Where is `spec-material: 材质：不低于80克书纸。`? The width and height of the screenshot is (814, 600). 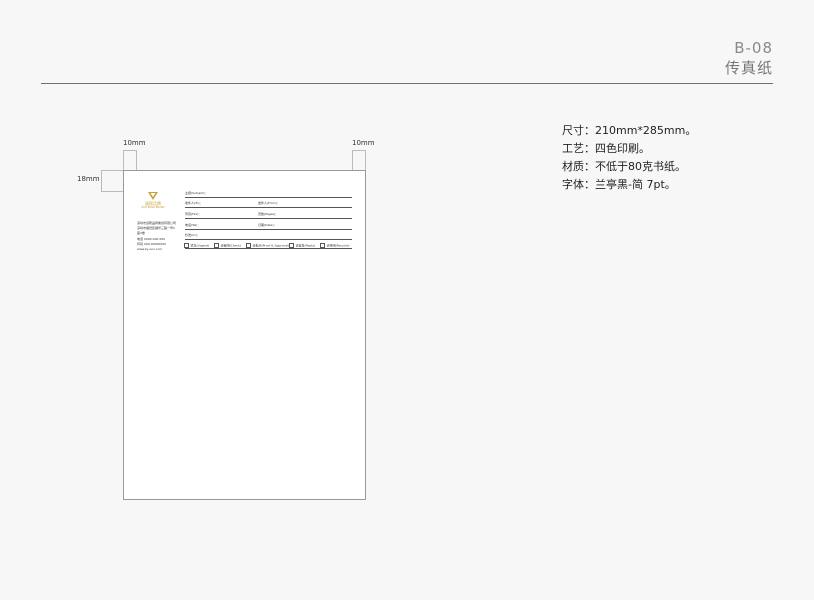 spec-material: 材质：不低于80克书纸。 is located at coordinates (624, 166).